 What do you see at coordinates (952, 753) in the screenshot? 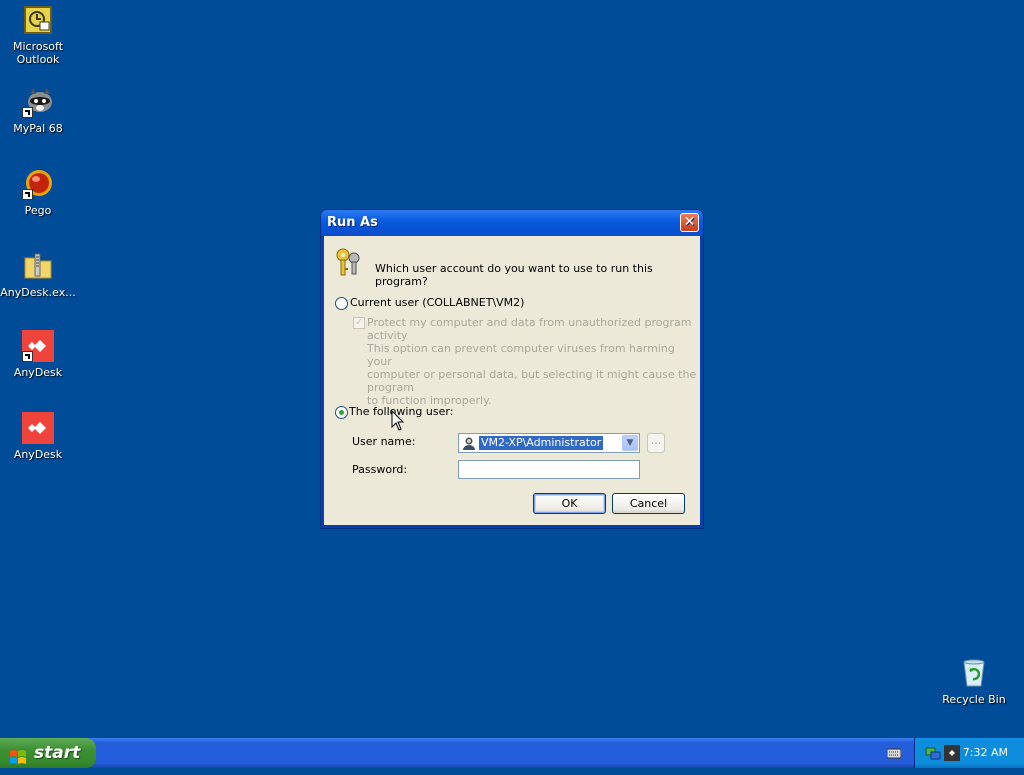
I see `anydesk-tray-icon` at bounding box center [952, 753].